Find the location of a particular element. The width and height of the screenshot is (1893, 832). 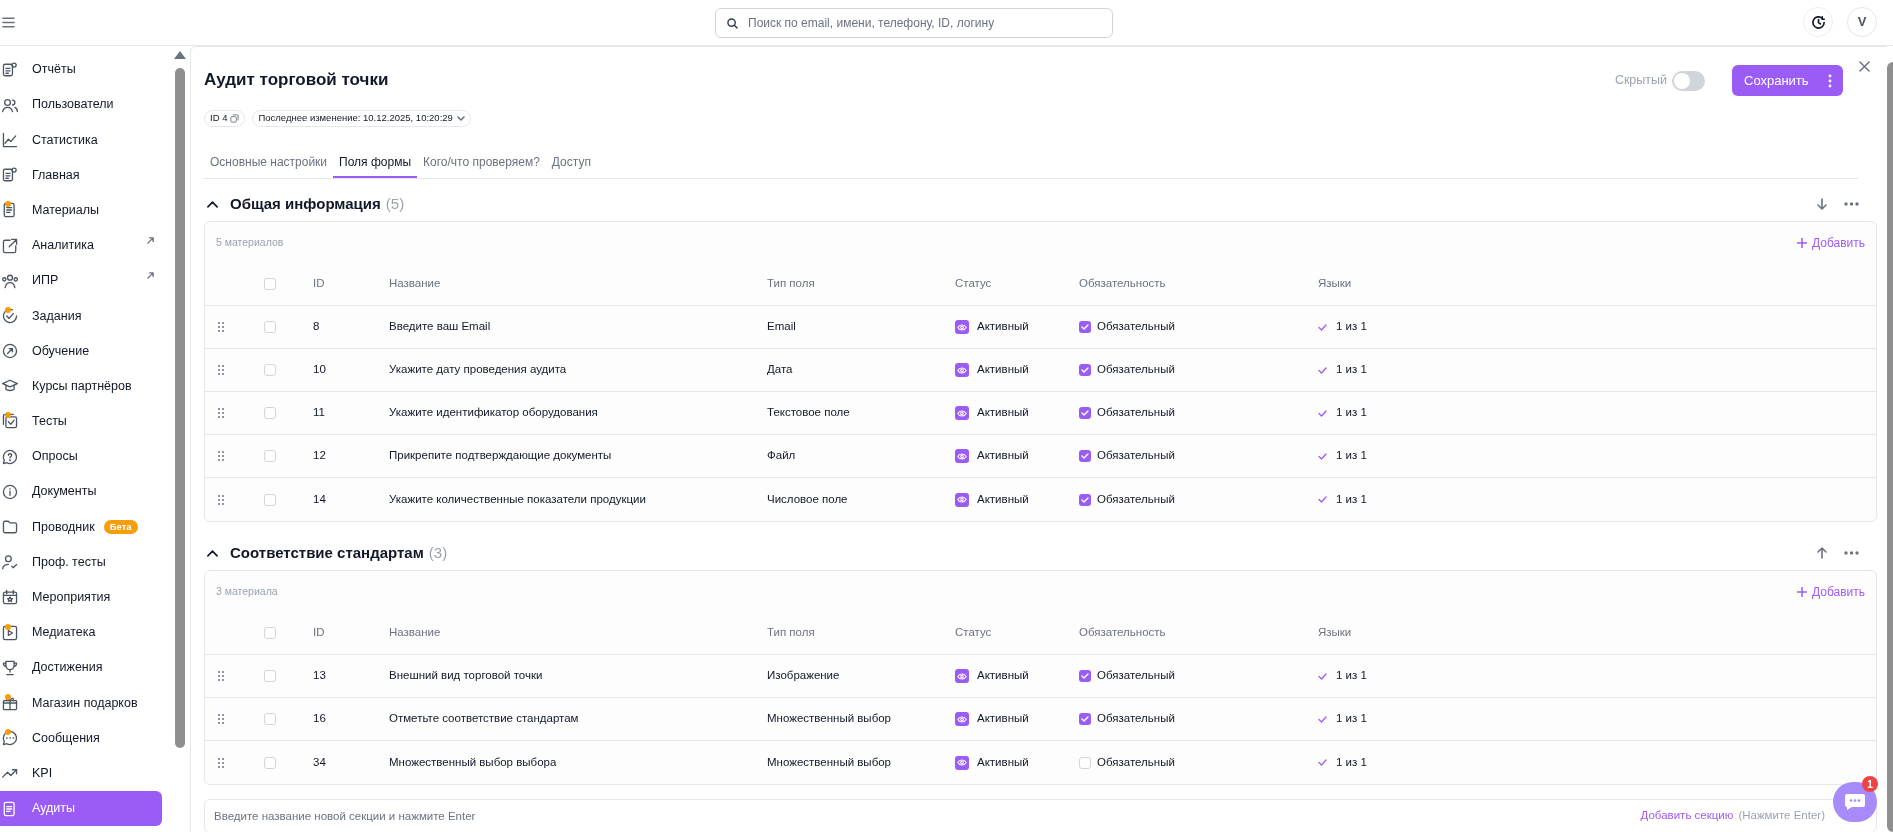

sidebar-item: Достижения is located at coordinates (81, 668).